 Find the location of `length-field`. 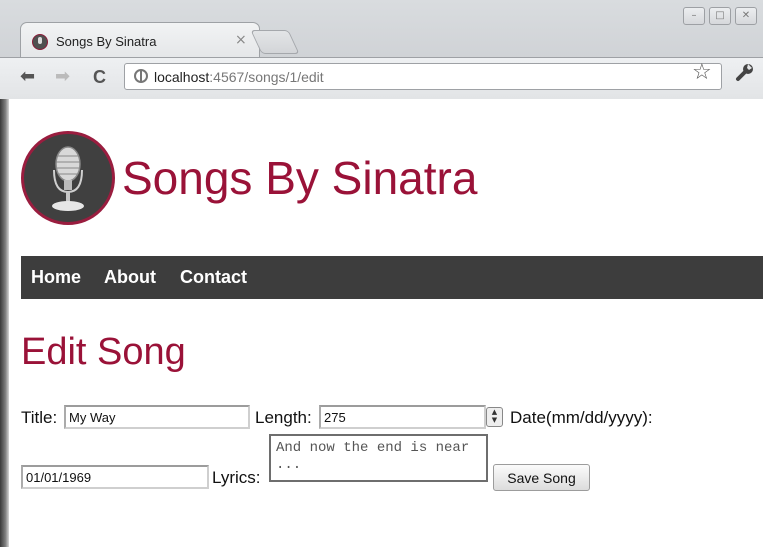

length-field is located at coordinates (402, 417).